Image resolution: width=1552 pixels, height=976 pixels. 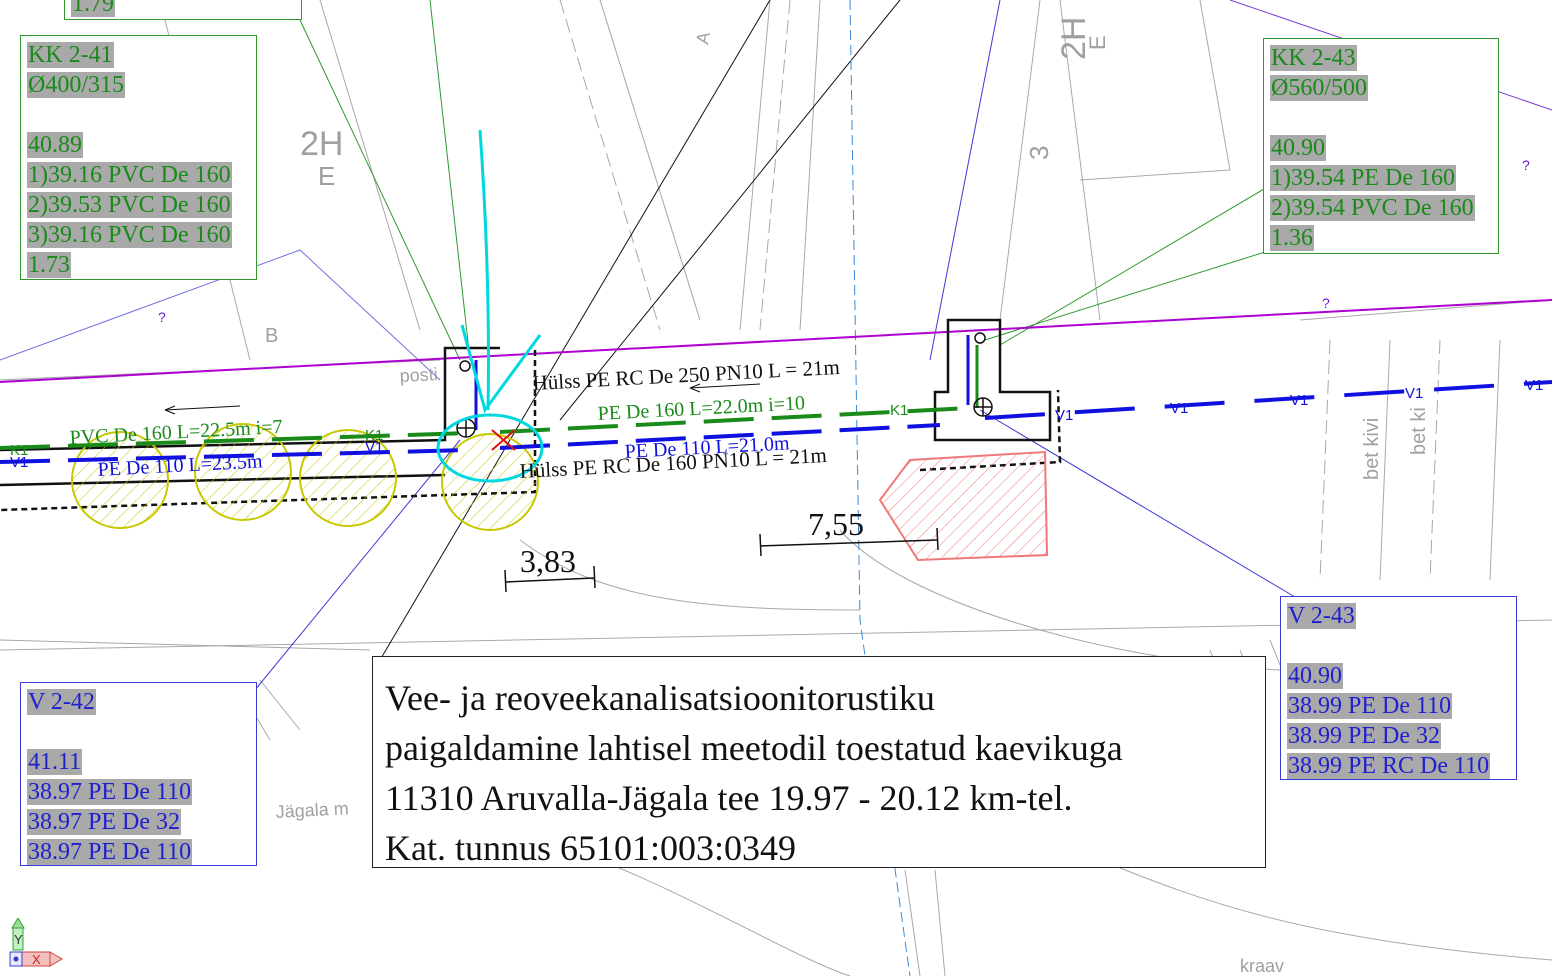 What do you see at coordinates (326, 176) in the screenshot?
I see `map-text-e-left: E` at bounding box center [326, 176].